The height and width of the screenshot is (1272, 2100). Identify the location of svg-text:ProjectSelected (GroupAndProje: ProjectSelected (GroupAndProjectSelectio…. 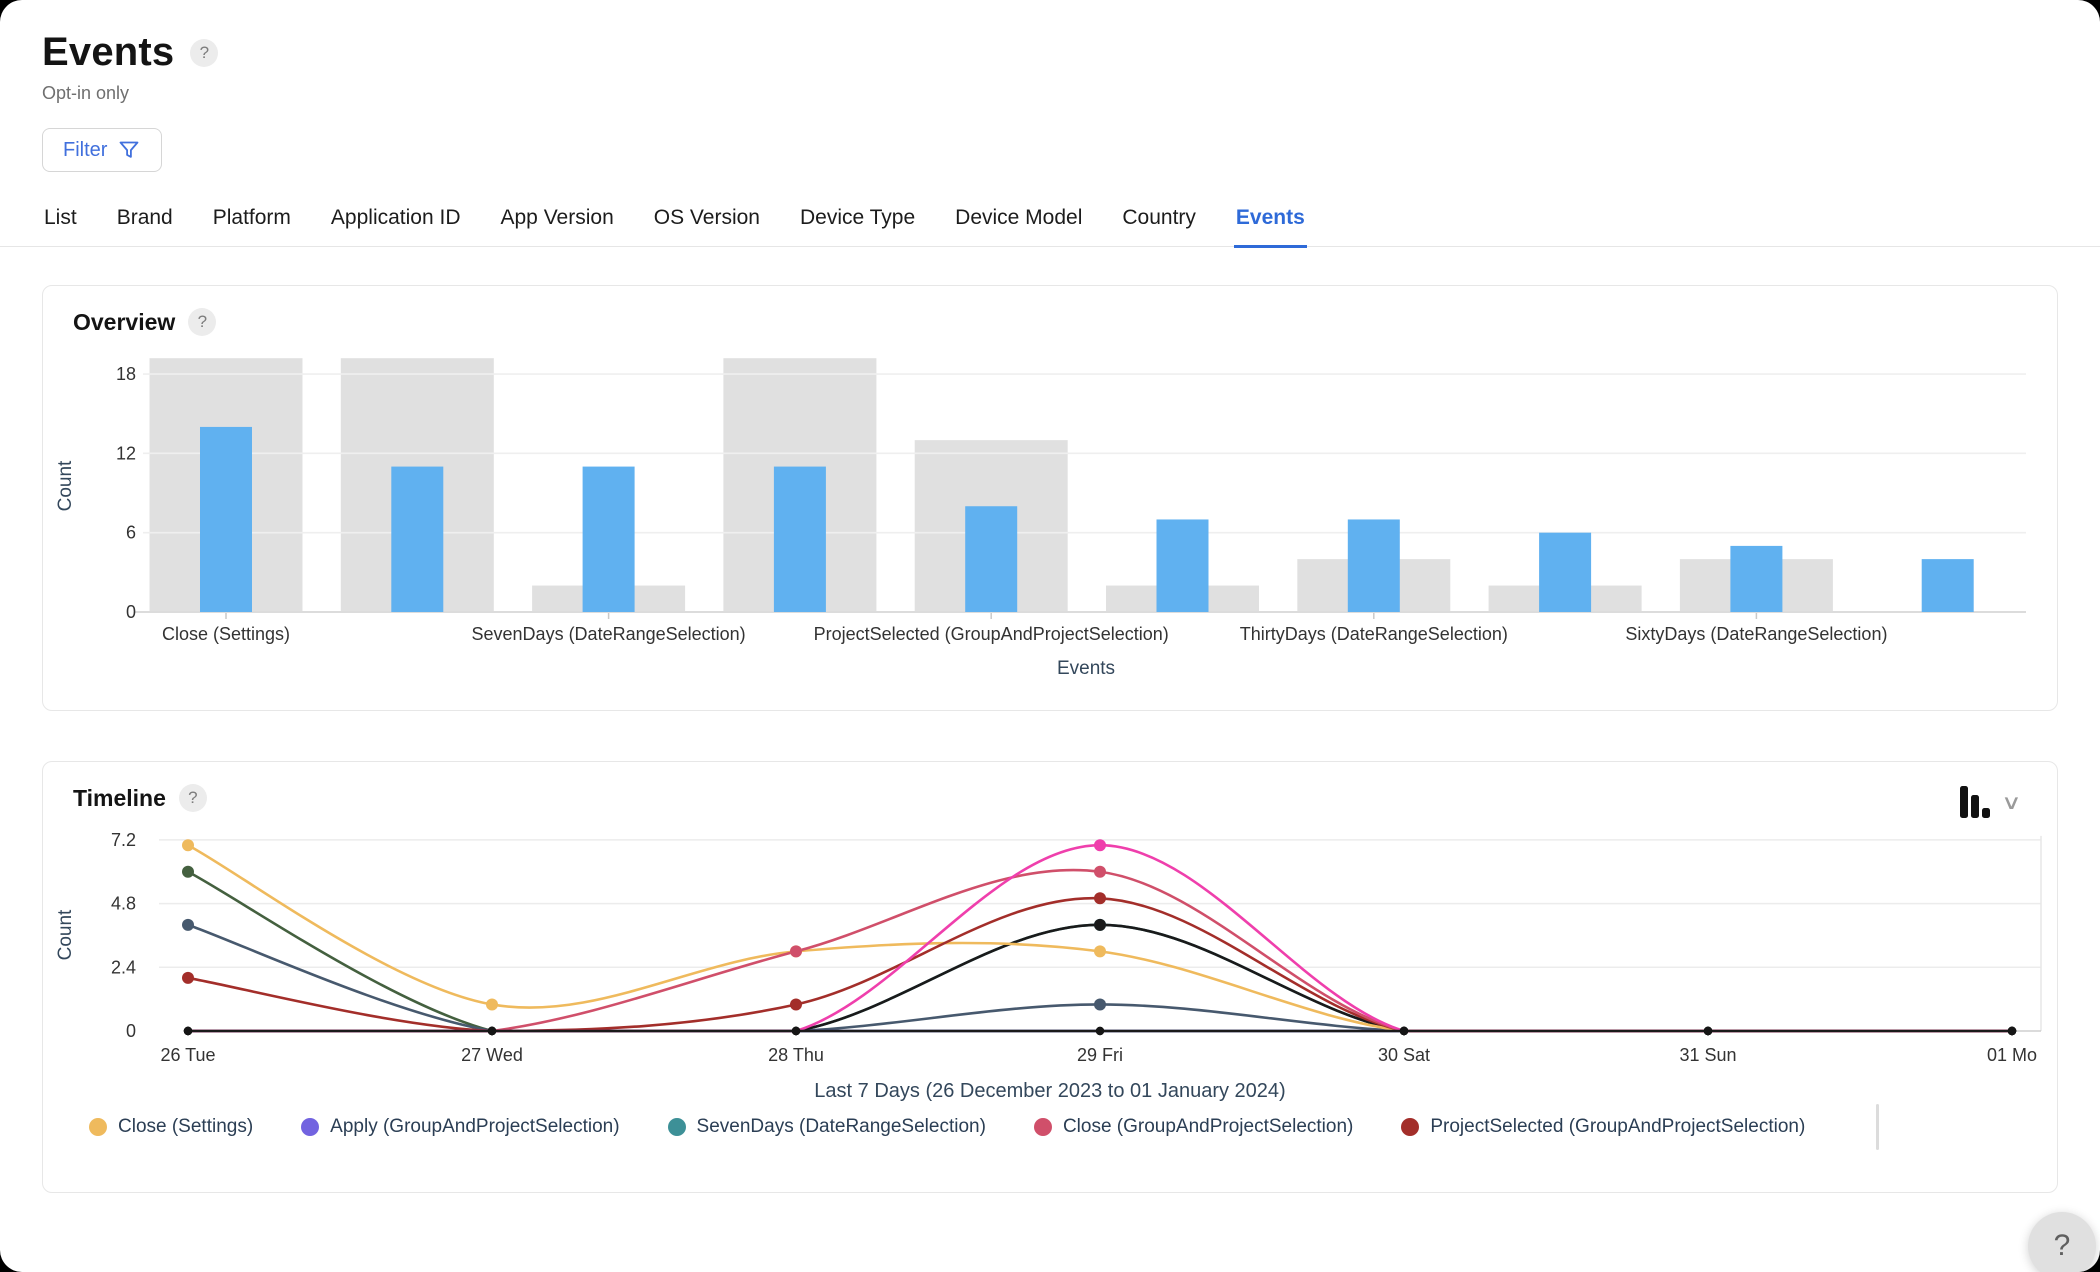
(991, 634).